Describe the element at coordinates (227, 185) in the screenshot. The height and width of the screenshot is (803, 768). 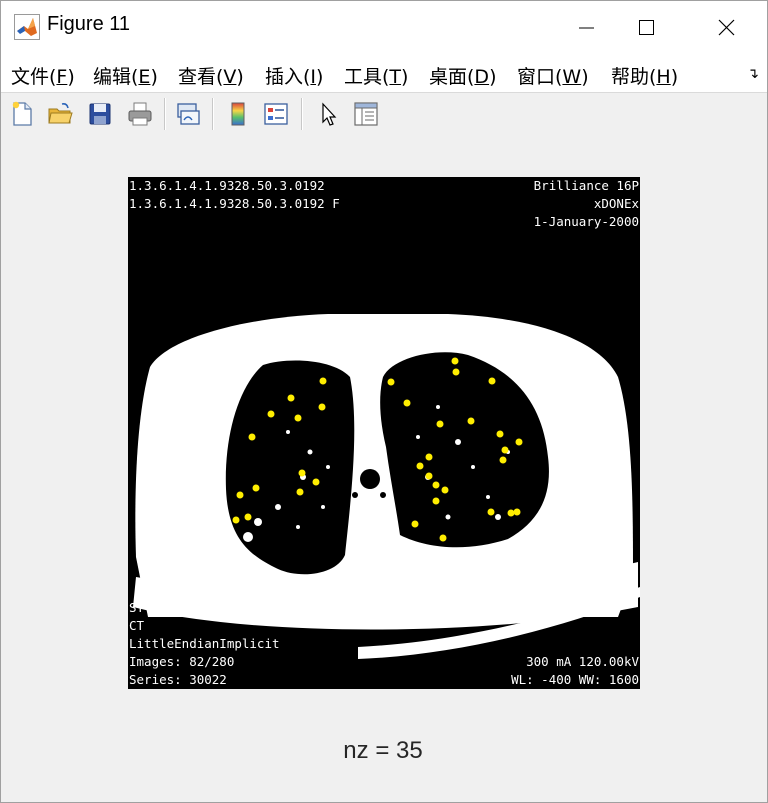
I see `overlay-top-left-line-1: 1.3.6.1.4.1.9328.50.3.0192` at that location.